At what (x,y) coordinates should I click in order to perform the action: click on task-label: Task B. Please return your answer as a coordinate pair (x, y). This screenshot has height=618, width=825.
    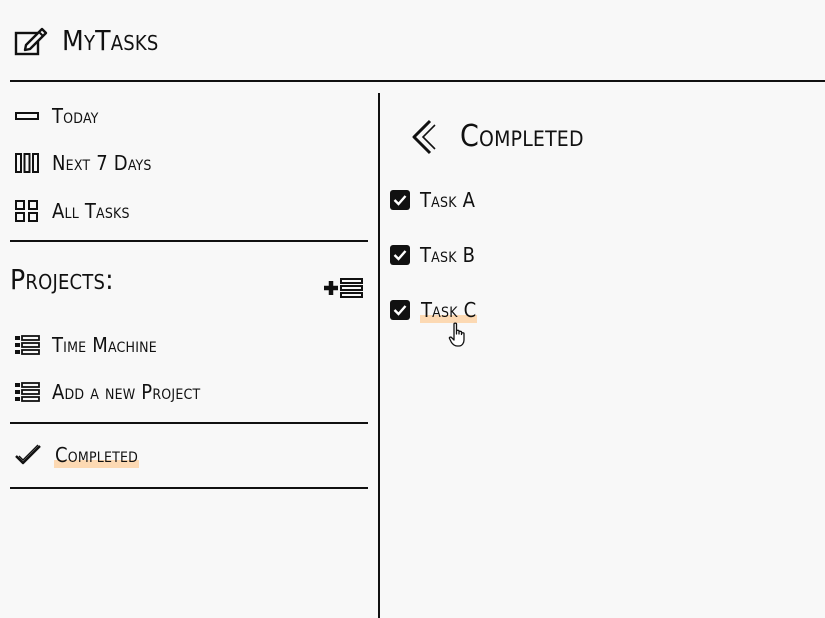
    Looking at the image, I should click on (448, 255).